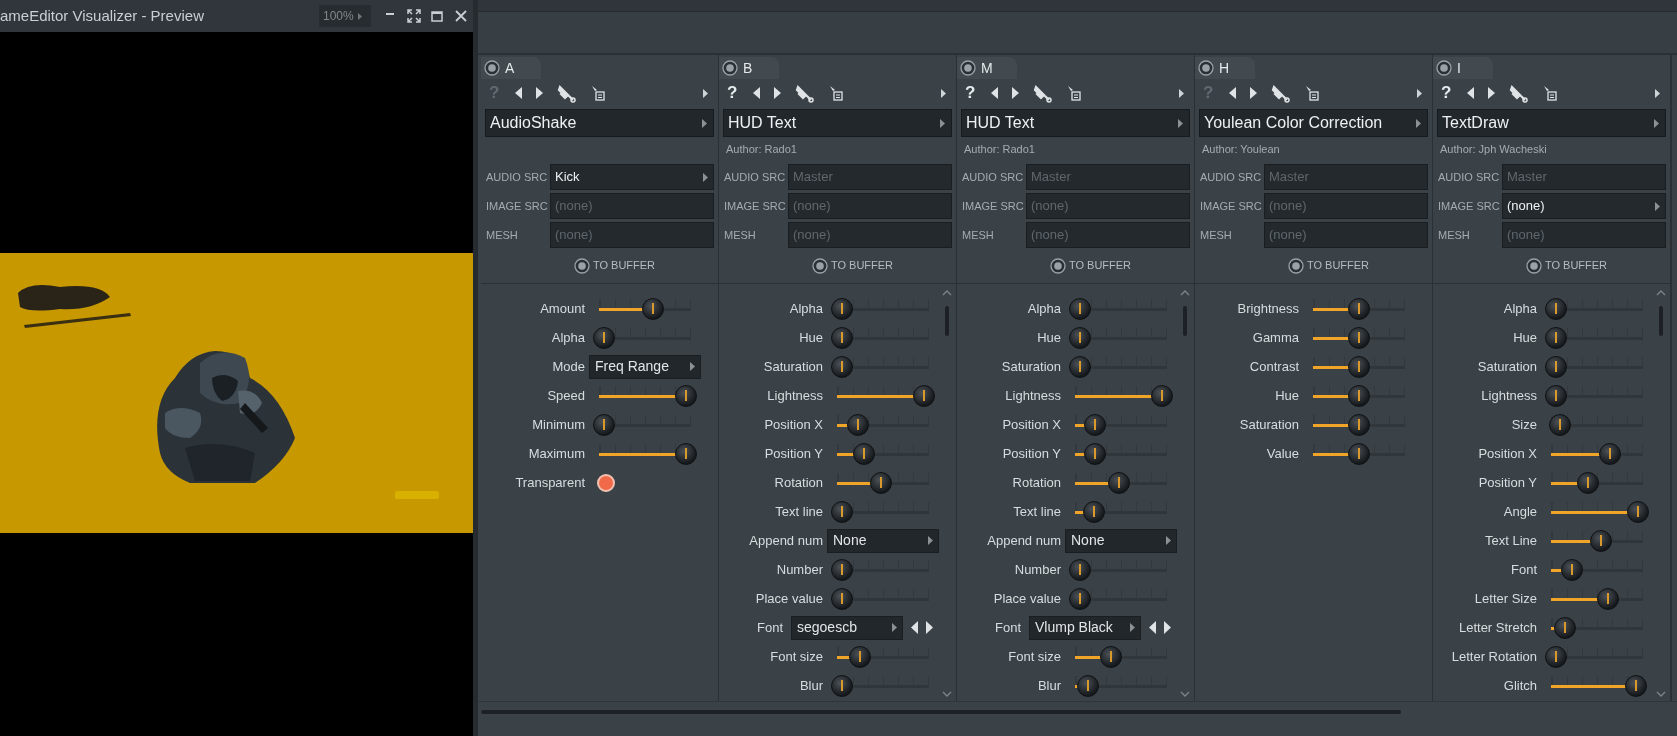 This screenshot has width=1677, height=736. I want to click on tab: A, so click(511, 68).